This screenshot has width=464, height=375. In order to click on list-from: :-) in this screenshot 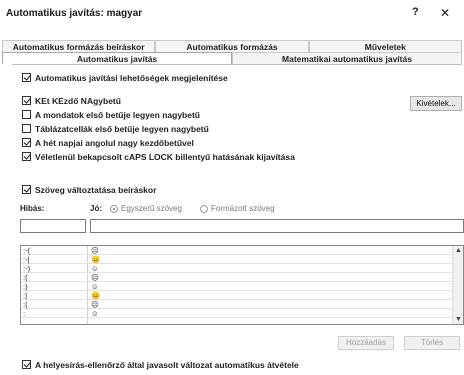, I will do `click(27, 268)`.